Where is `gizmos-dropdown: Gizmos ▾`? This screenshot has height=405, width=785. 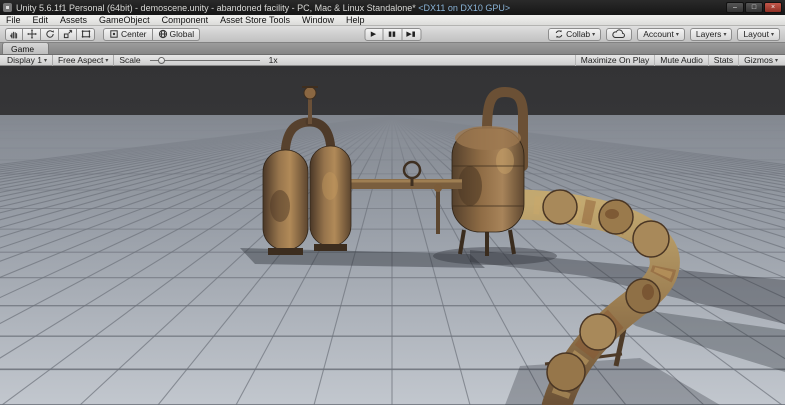 gizmos-dropdown: Gizmos ▾ is located at coordinates (760, 60).